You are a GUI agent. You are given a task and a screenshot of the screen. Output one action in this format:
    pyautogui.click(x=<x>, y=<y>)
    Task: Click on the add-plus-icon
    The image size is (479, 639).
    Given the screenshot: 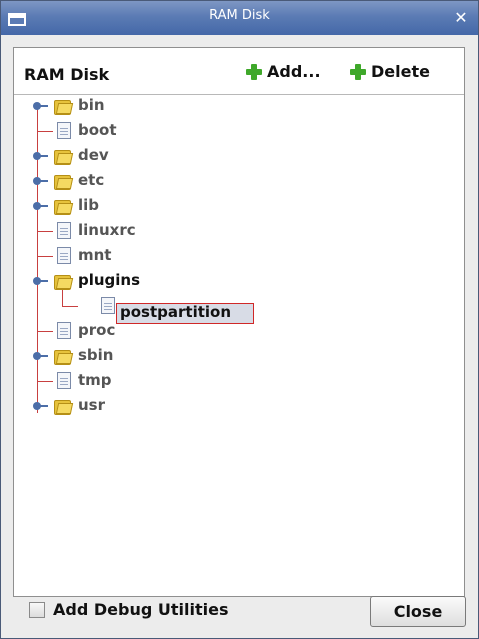 What is the action you would take?
    pyautogui.click(x=254, y=71)
    